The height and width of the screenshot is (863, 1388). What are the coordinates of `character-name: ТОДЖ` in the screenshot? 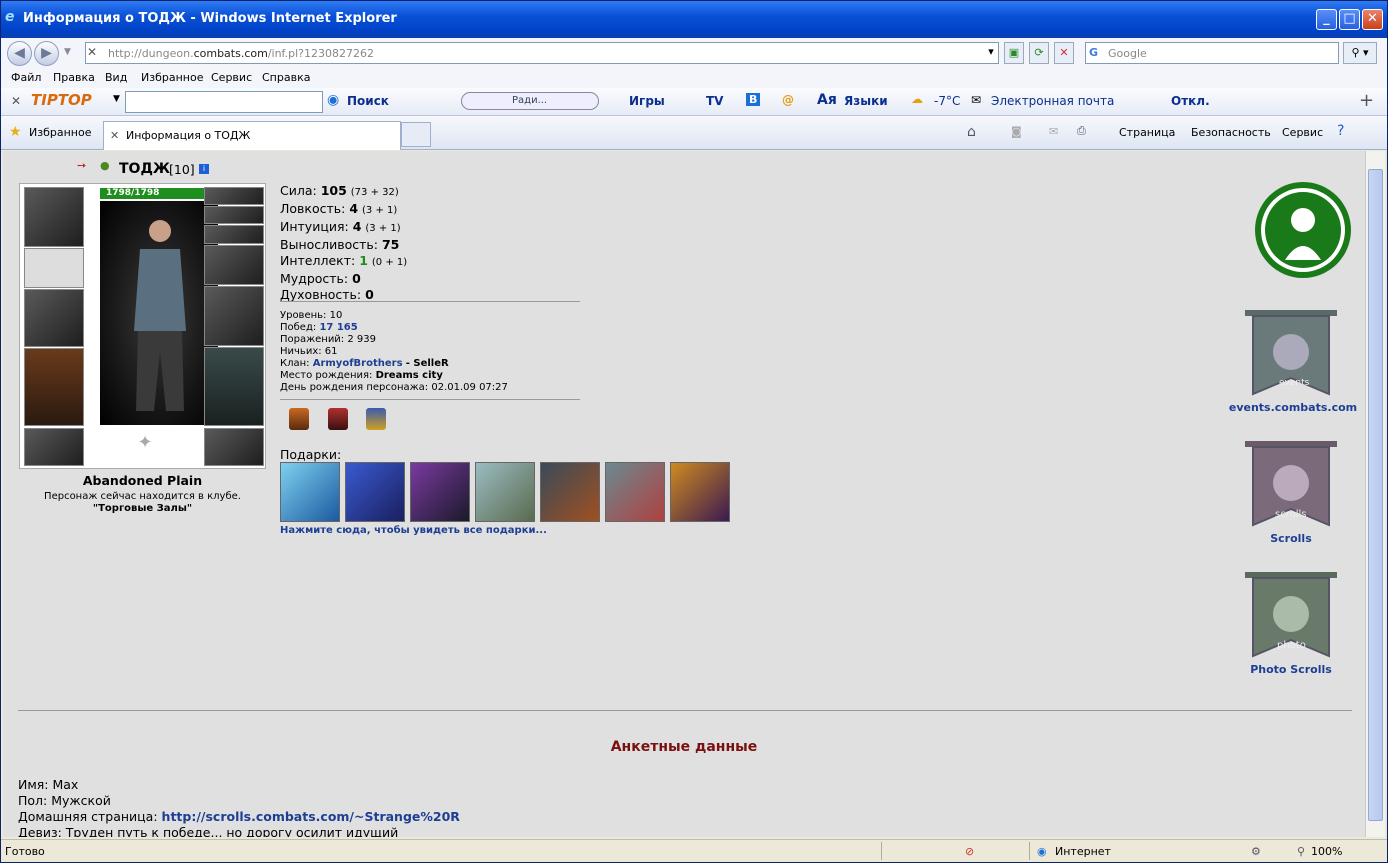 It's located at (145, 169).